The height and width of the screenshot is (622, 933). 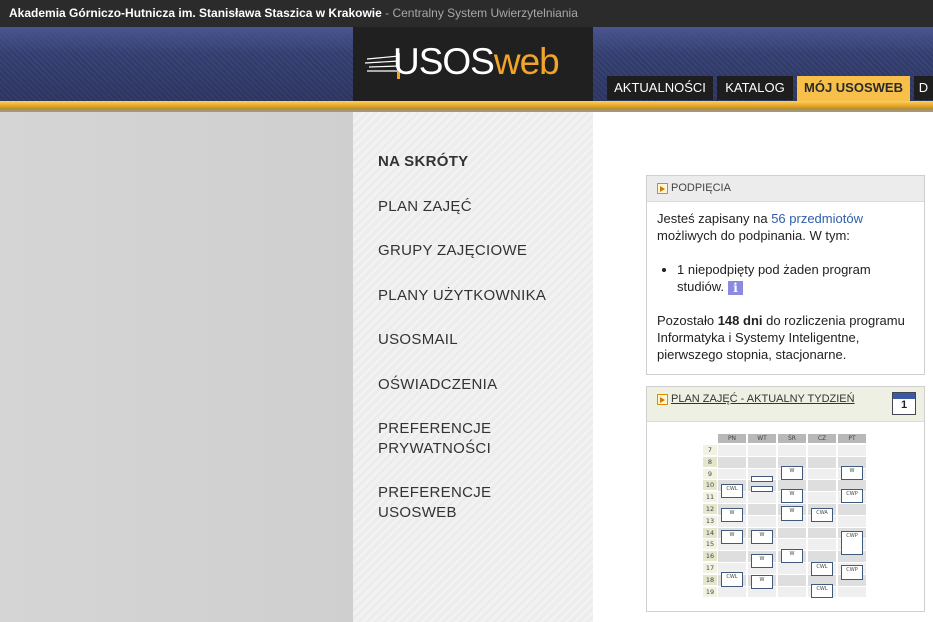 What do you see at coordinates (817, 218) in the screenshot?
I see `subjects-link: 56 przedmiotów` at bounding box center [817, 218].